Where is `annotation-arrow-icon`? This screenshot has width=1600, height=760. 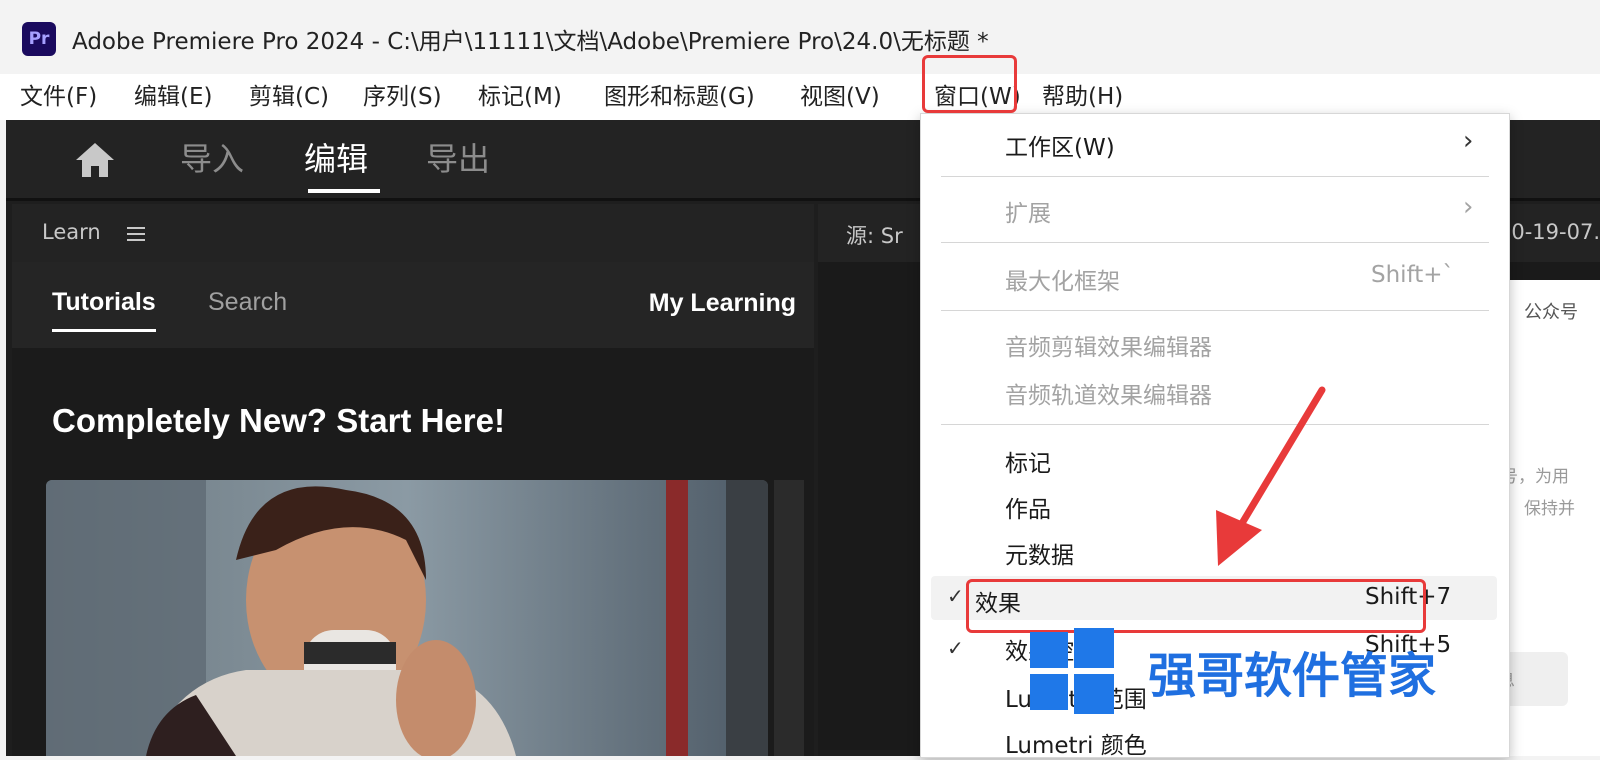
annotation-arrow-icon is located at coordinates (1271, 476).